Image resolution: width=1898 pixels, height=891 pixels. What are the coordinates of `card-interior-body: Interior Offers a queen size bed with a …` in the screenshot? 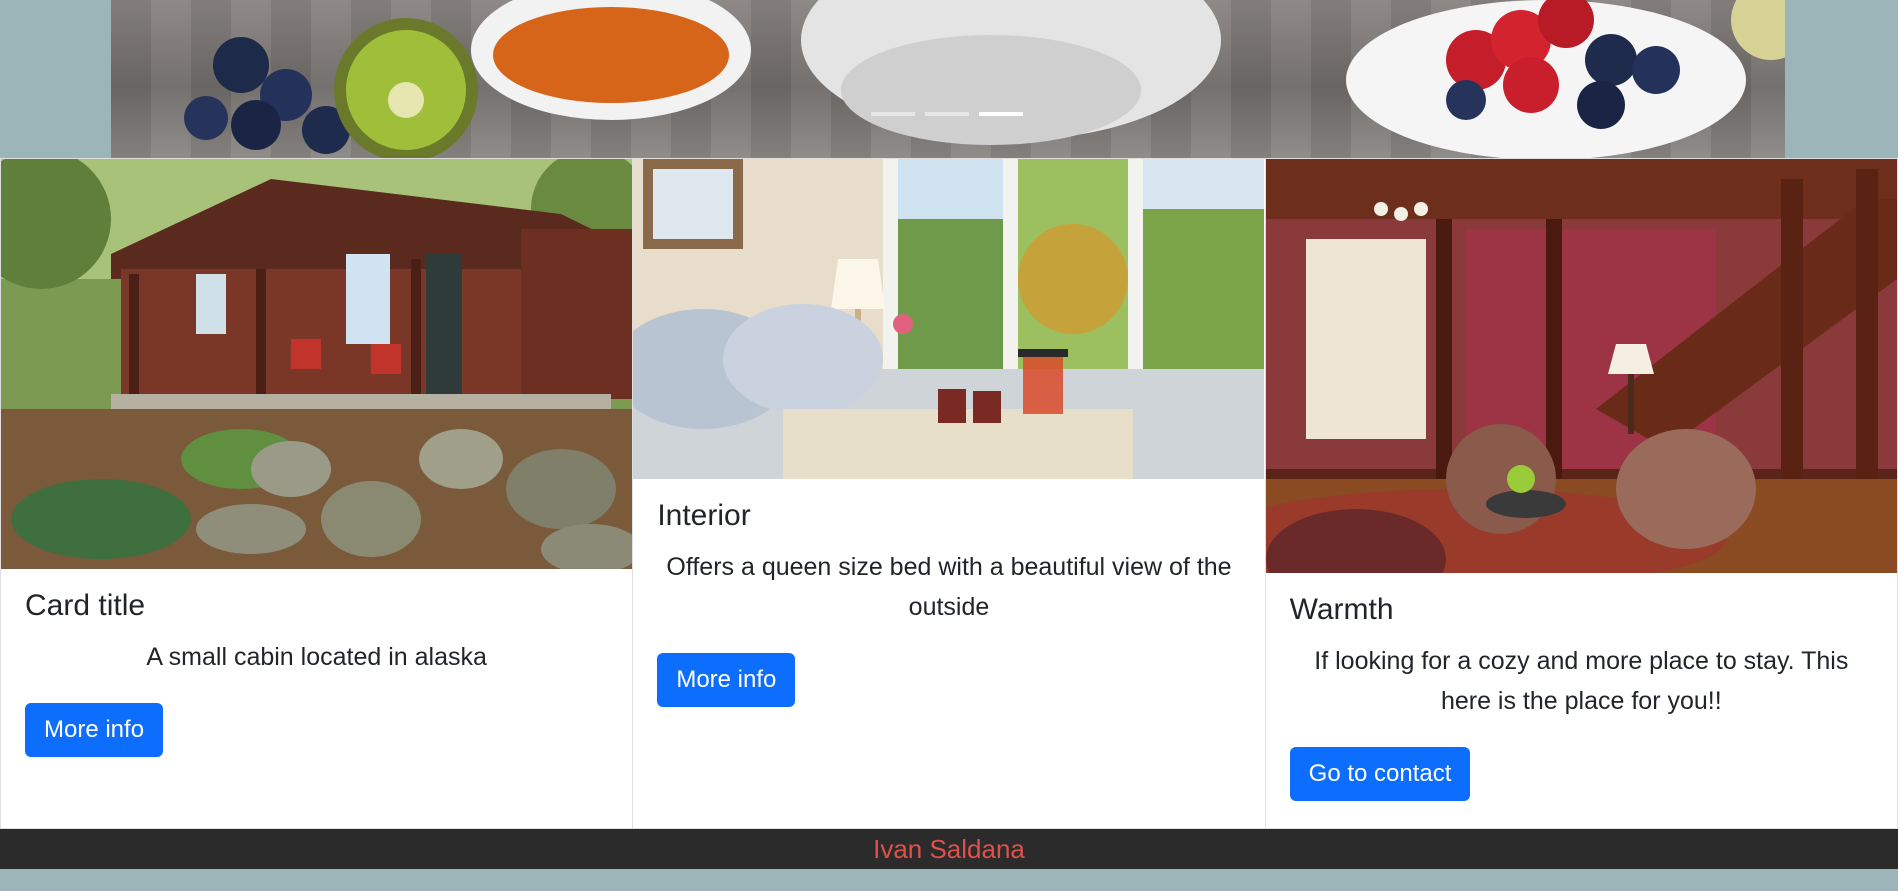 It's located at (948, 603).